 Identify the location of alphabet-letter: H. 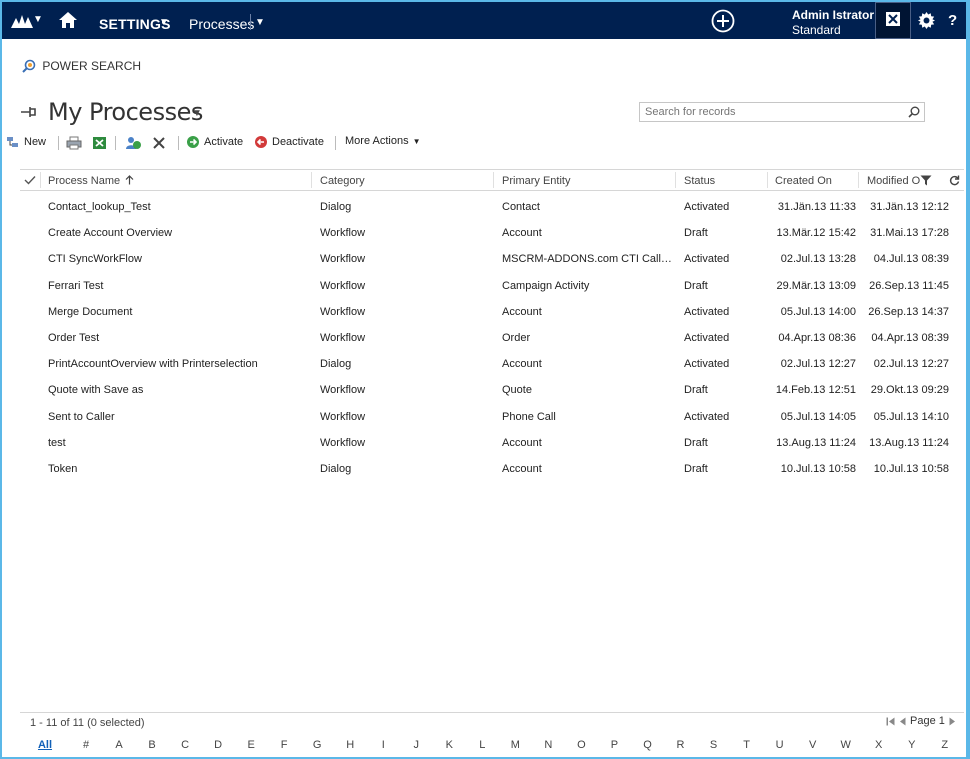
(350, 745).